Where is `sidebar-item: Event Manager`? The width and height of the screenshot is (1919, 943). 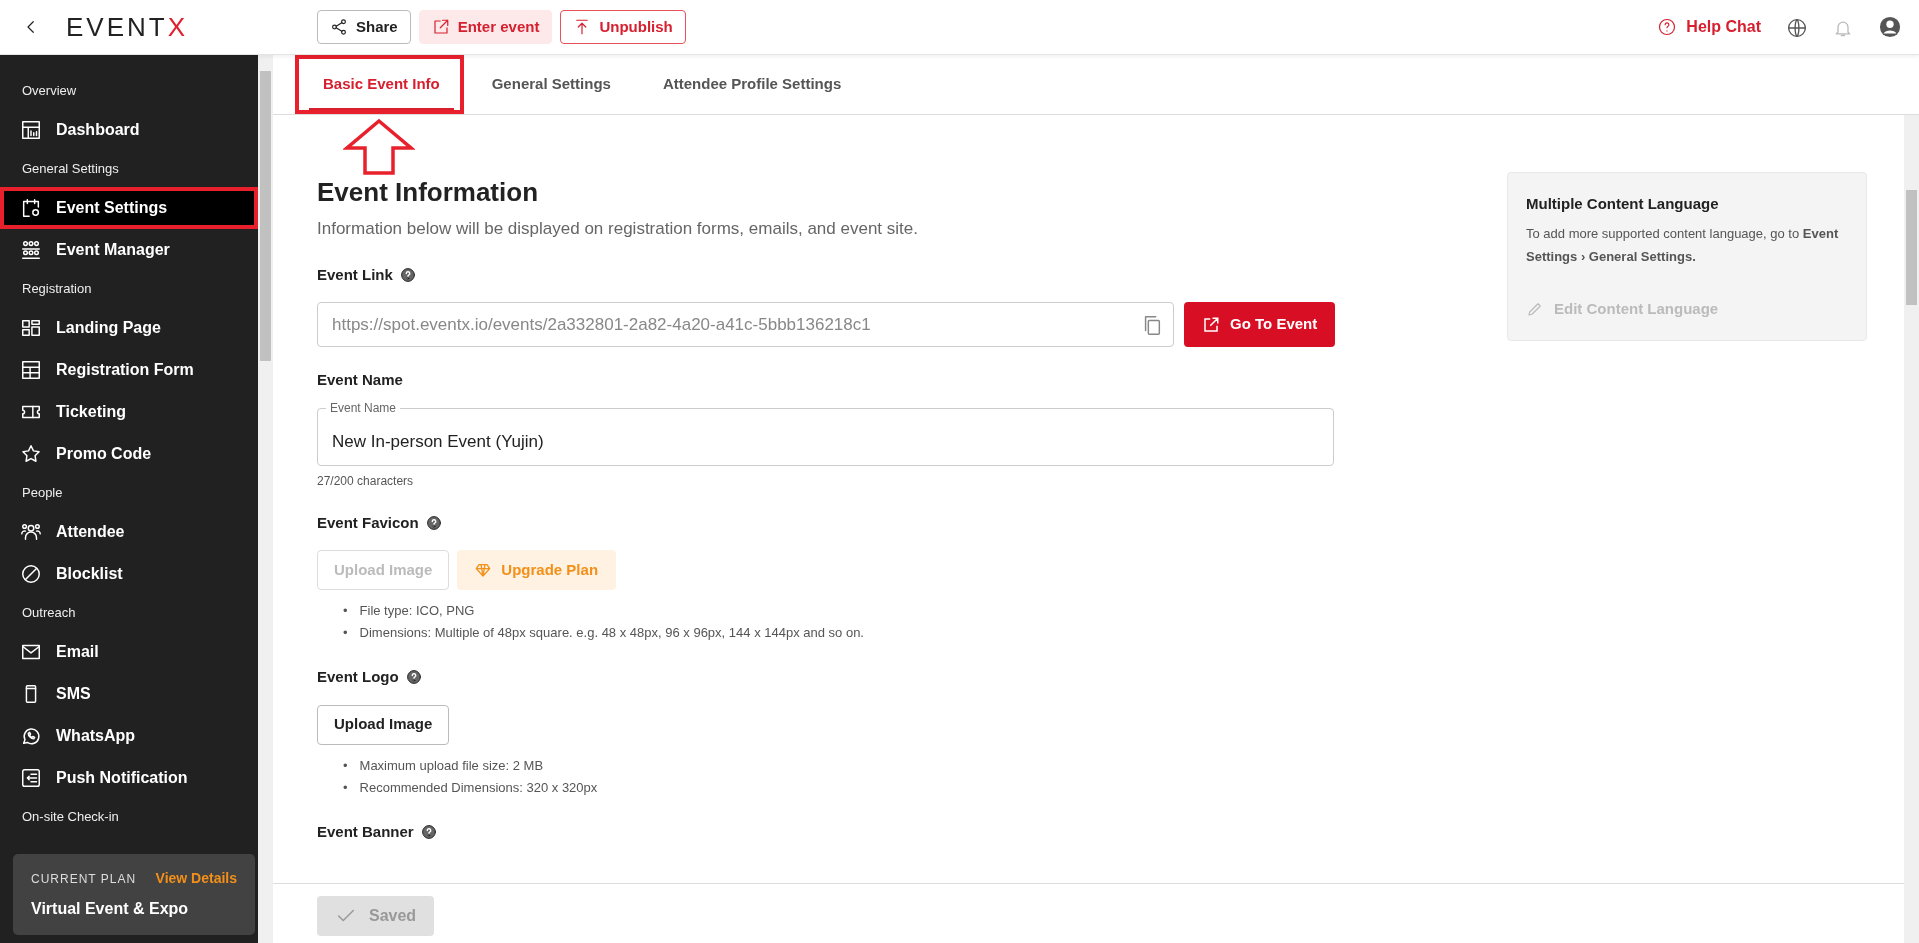
sidebar-item: Event Manager is located at coordinates (129, 250).